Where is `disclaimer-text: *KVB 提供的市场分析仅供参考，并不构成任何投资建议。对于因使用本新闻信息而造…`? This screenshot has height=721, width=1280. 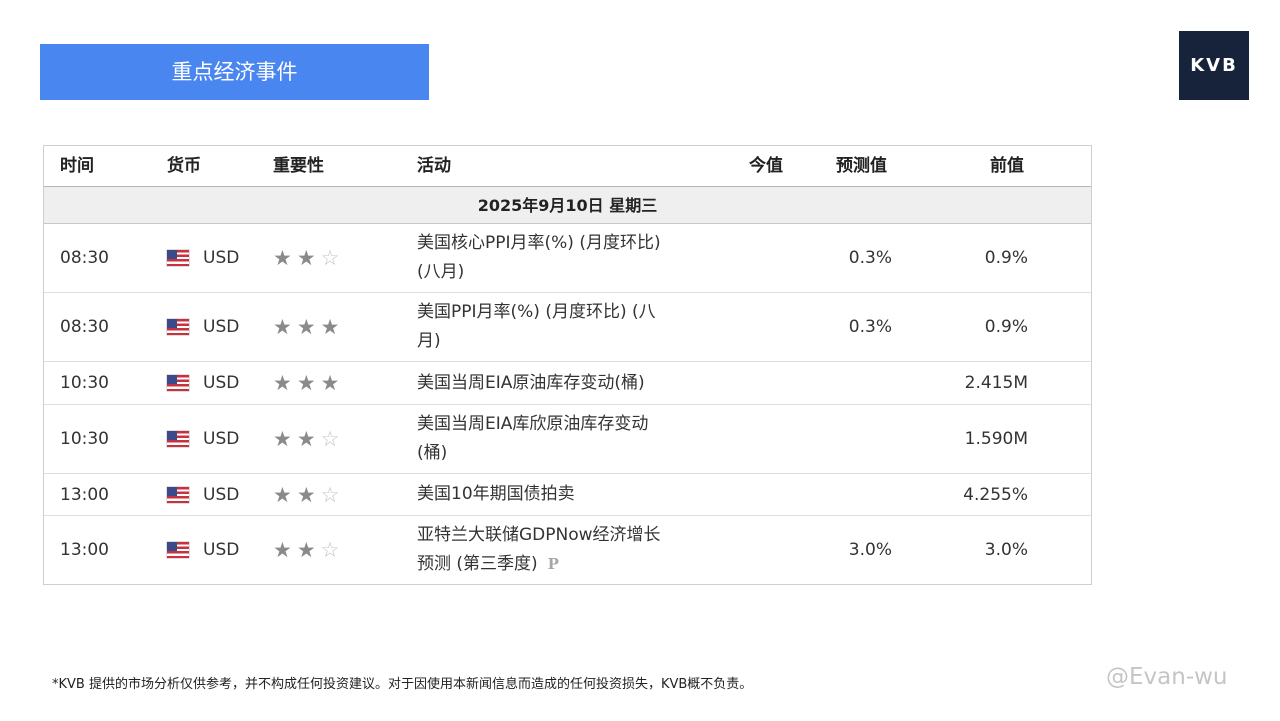 disclaimer-text: *KVB 提供的市场分析仅供参考，并不构成任何投资建议。对于因使用本新闻信息而造… is located at coordinates (402, 684).